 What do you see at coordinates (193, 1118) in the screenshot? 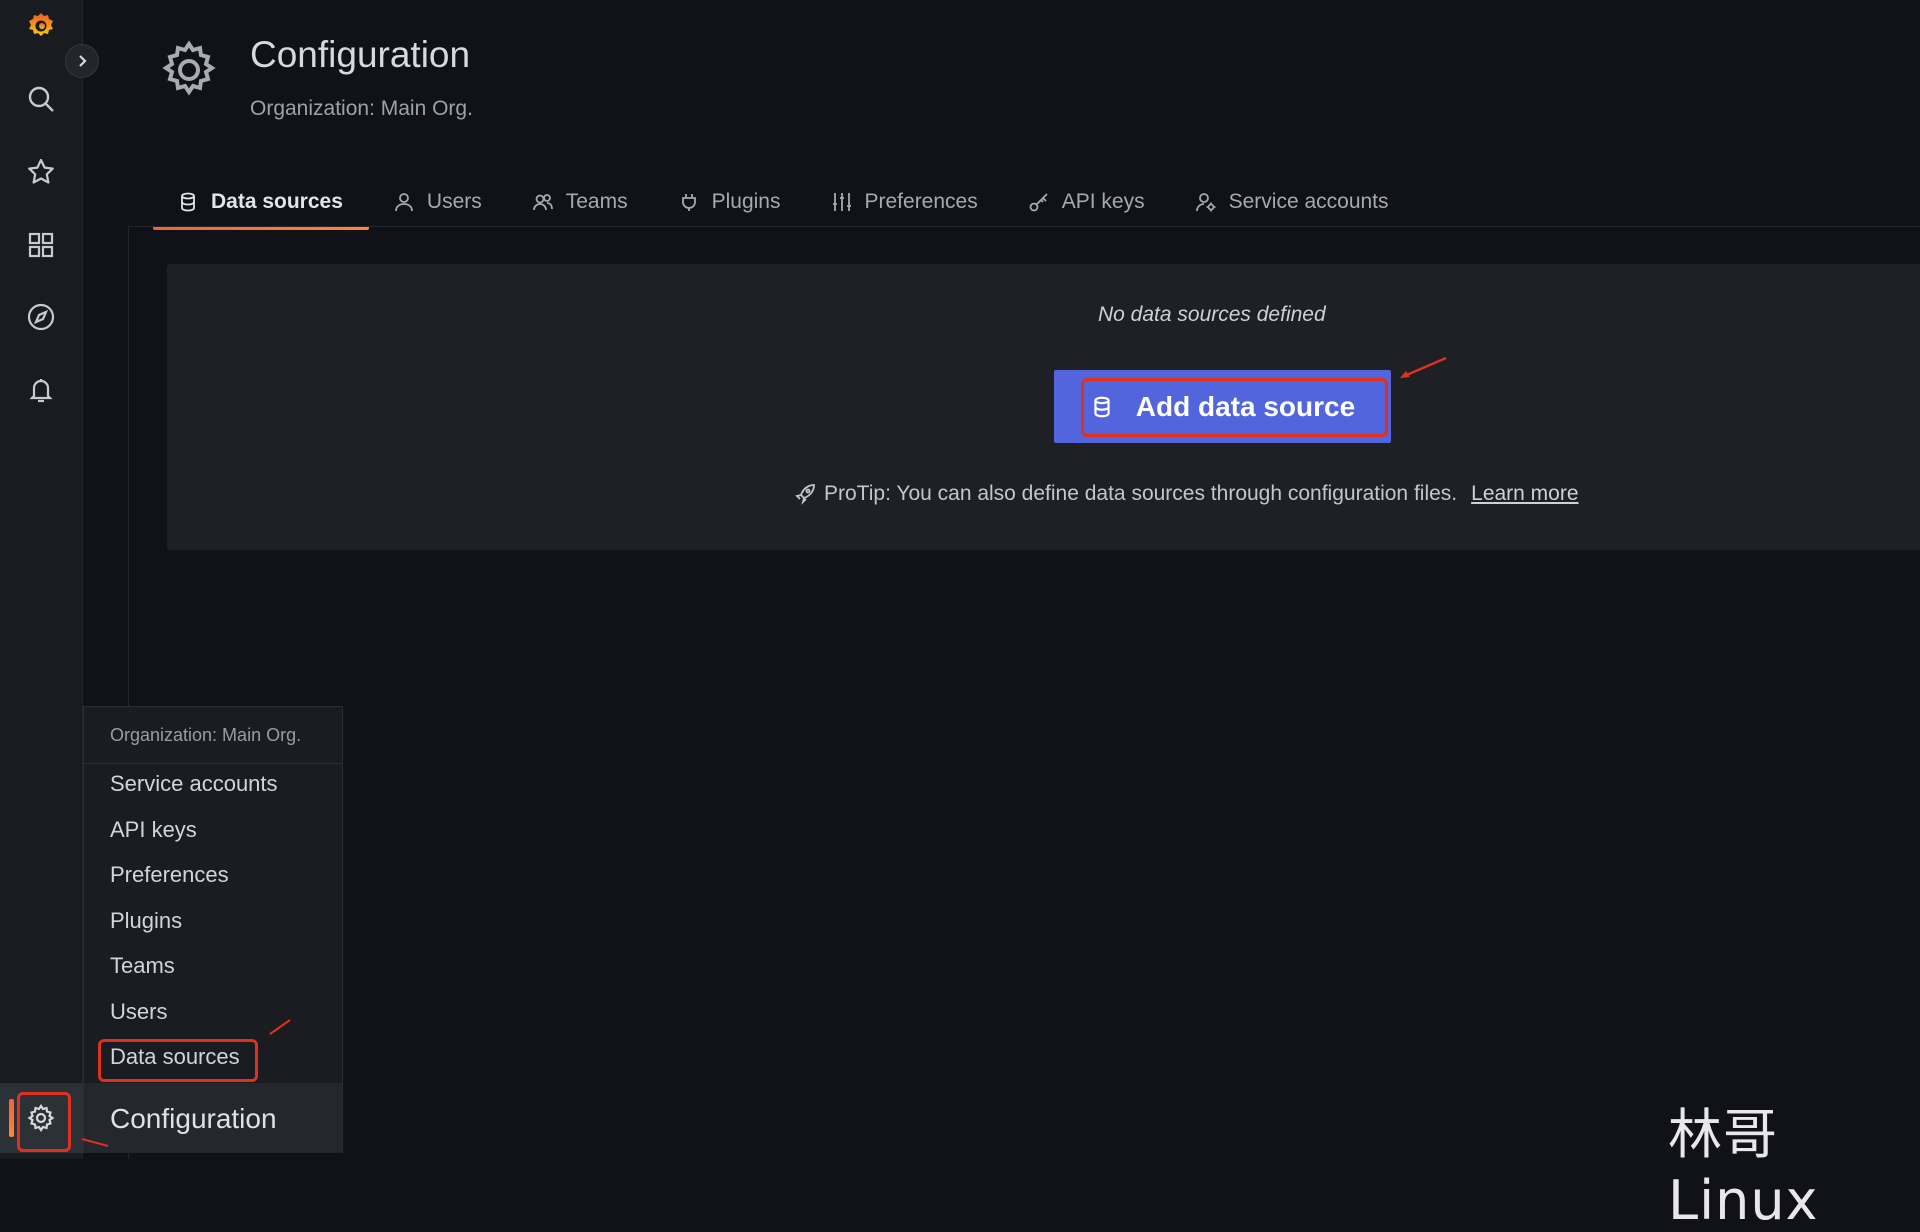
I see `flyout-footer-label: Configuration` at bounding box center [193, 1118].